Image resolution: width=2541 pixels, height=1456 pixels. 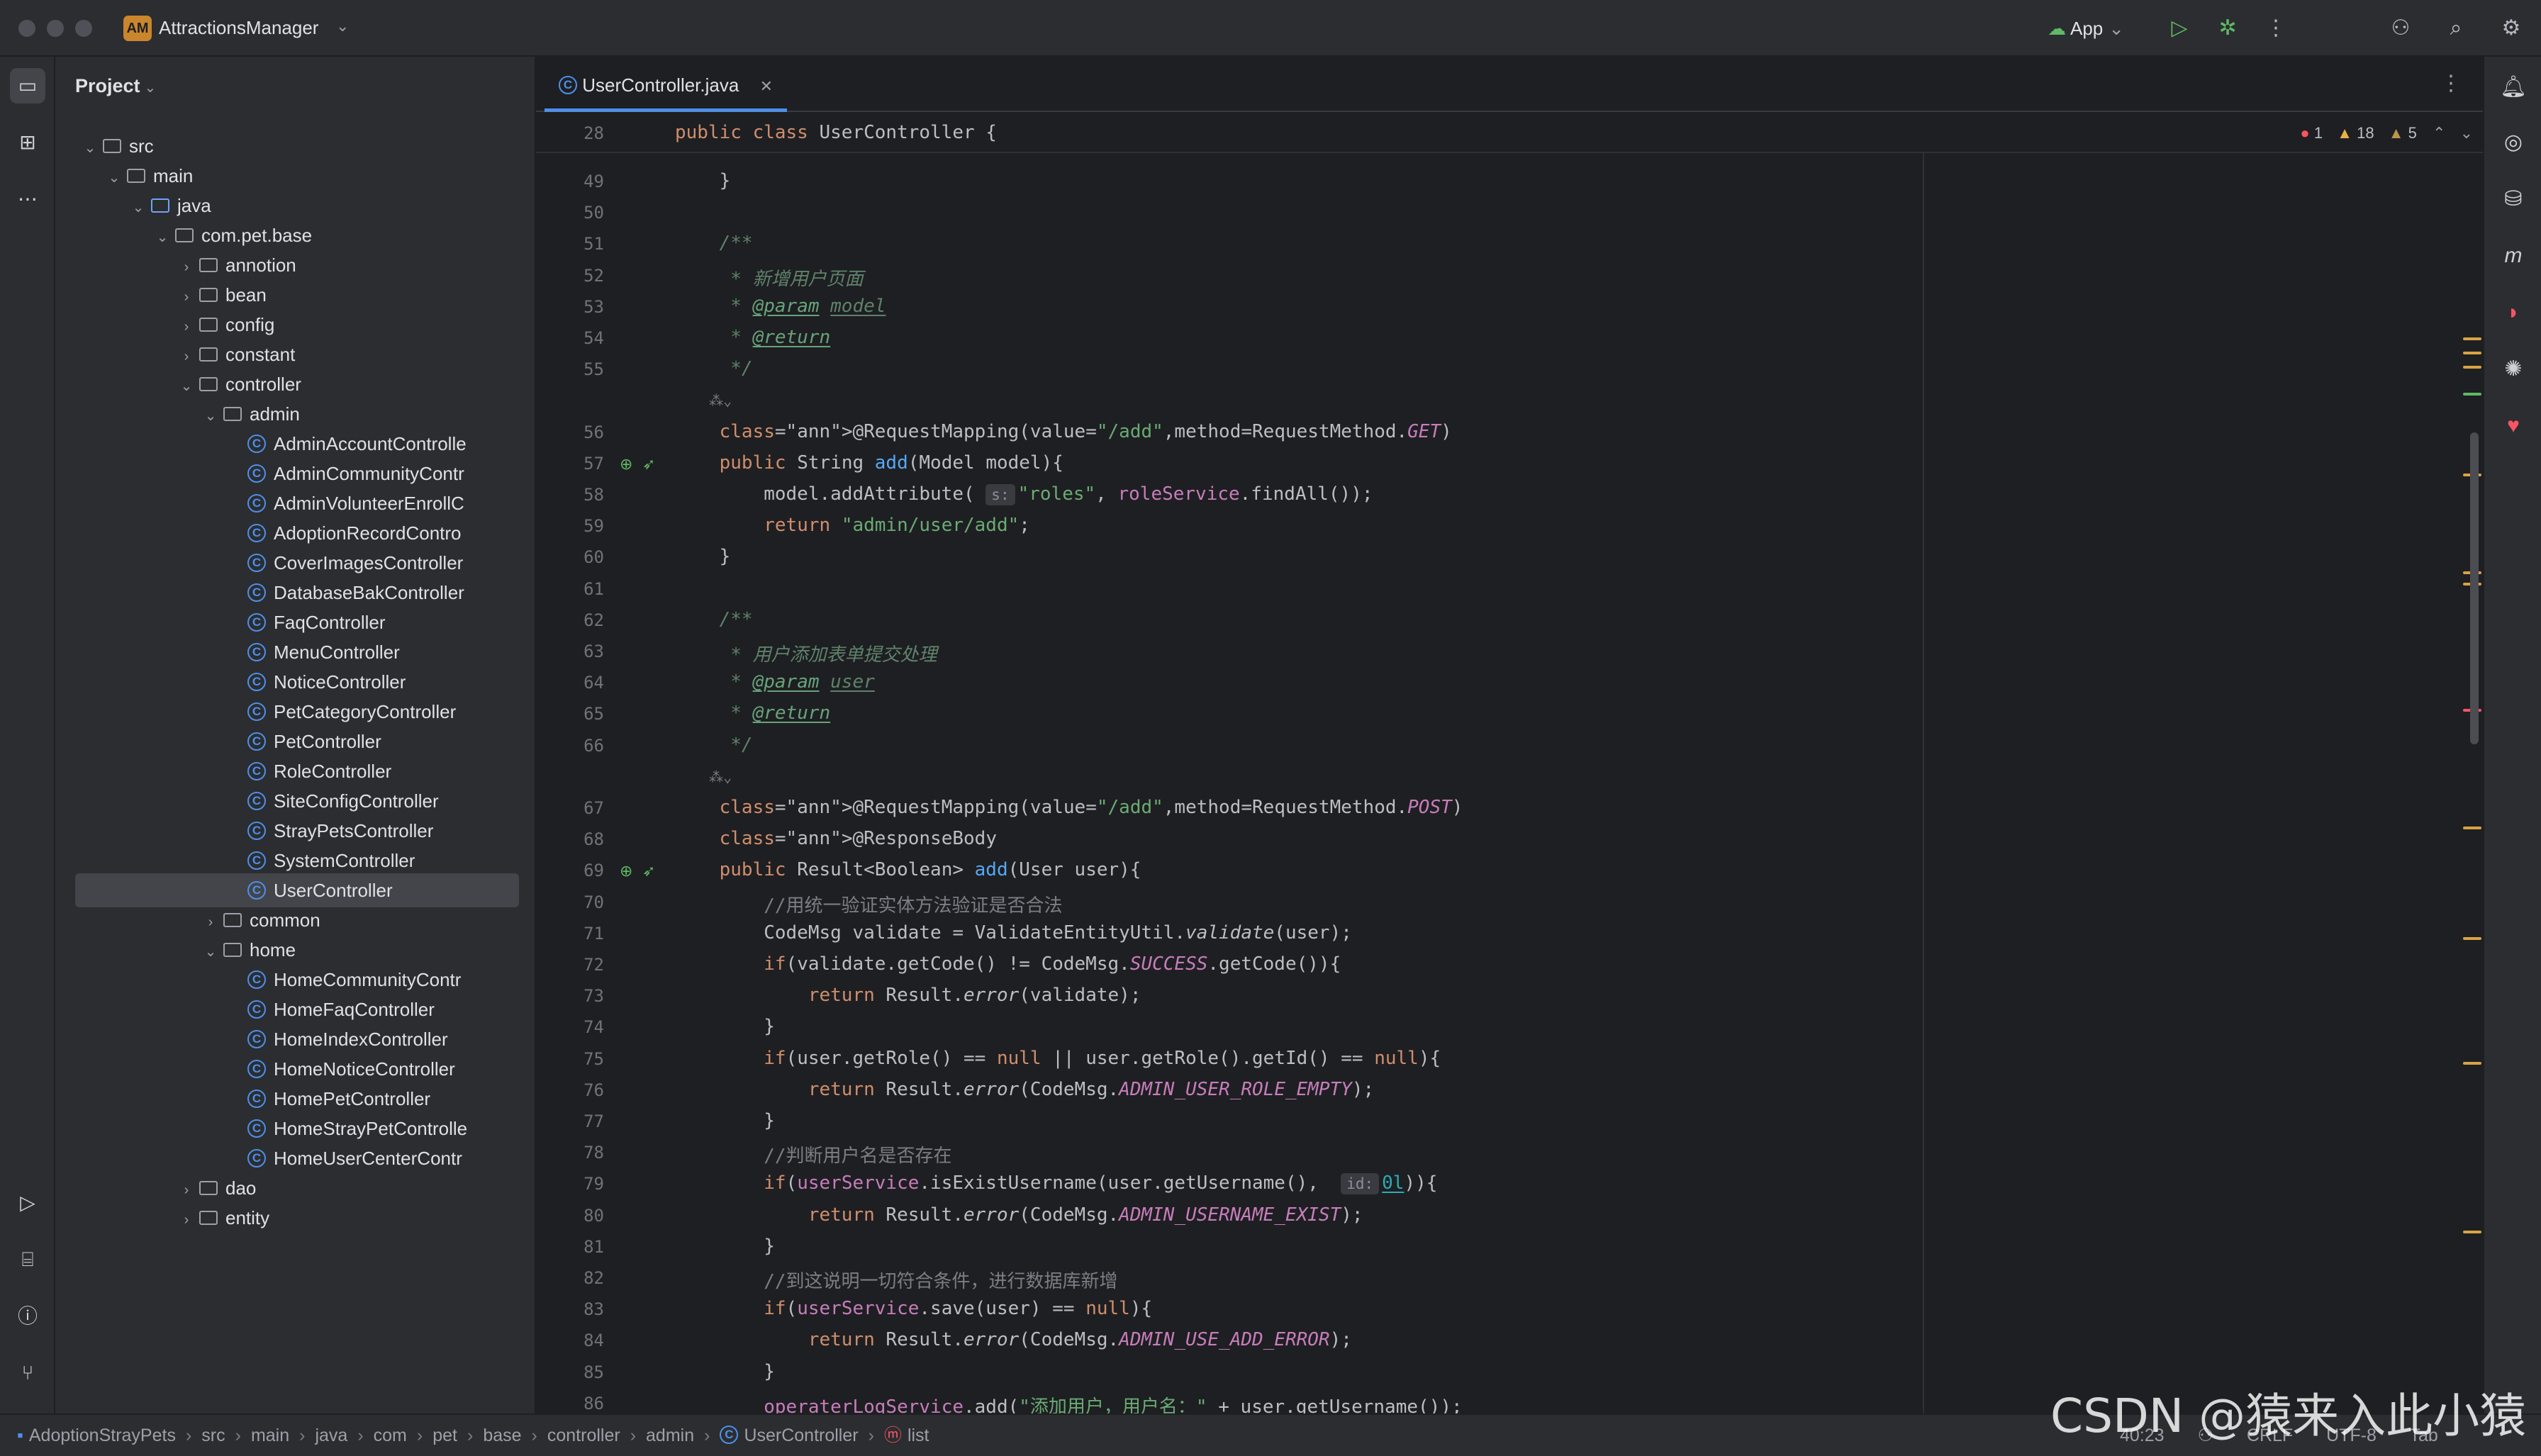 What do you see at coordinates (868, 904) in the screenshot?
I see `code-line: //用统一验证实体方法验证是否合法` at bounding box center [868, 904].